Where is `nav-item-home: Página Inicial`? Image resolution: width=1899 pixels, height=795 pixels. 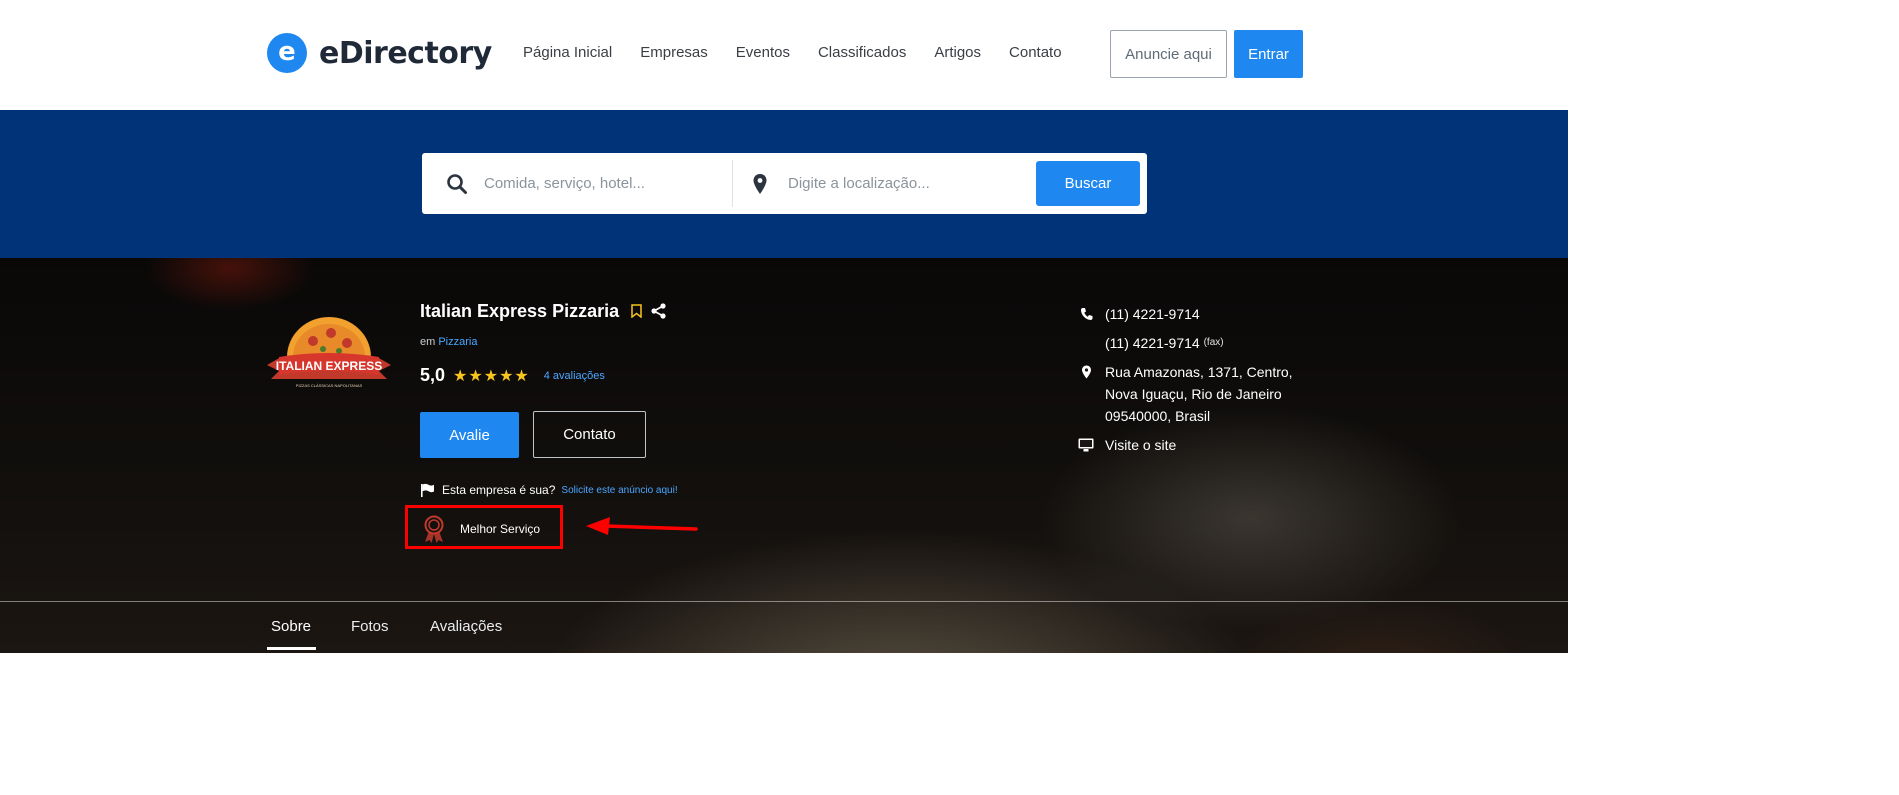 nav-item-home: Página Inicial is located at coordinates (567, 52).